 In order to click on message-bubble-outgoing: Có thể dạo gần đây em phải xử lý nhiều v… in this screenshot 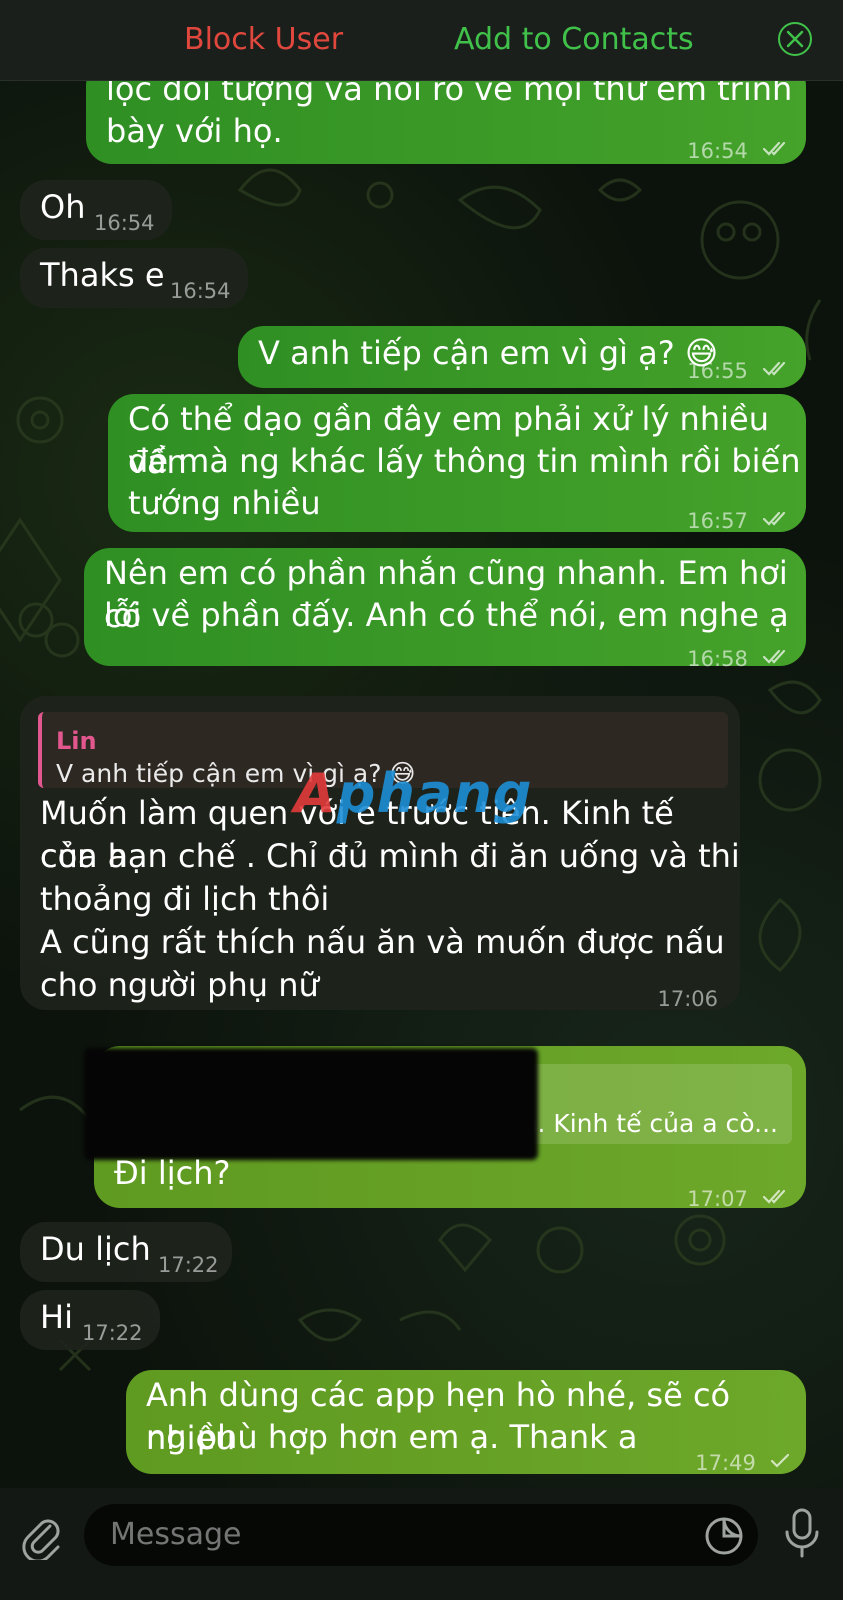, I will do `click(457, 463)`.